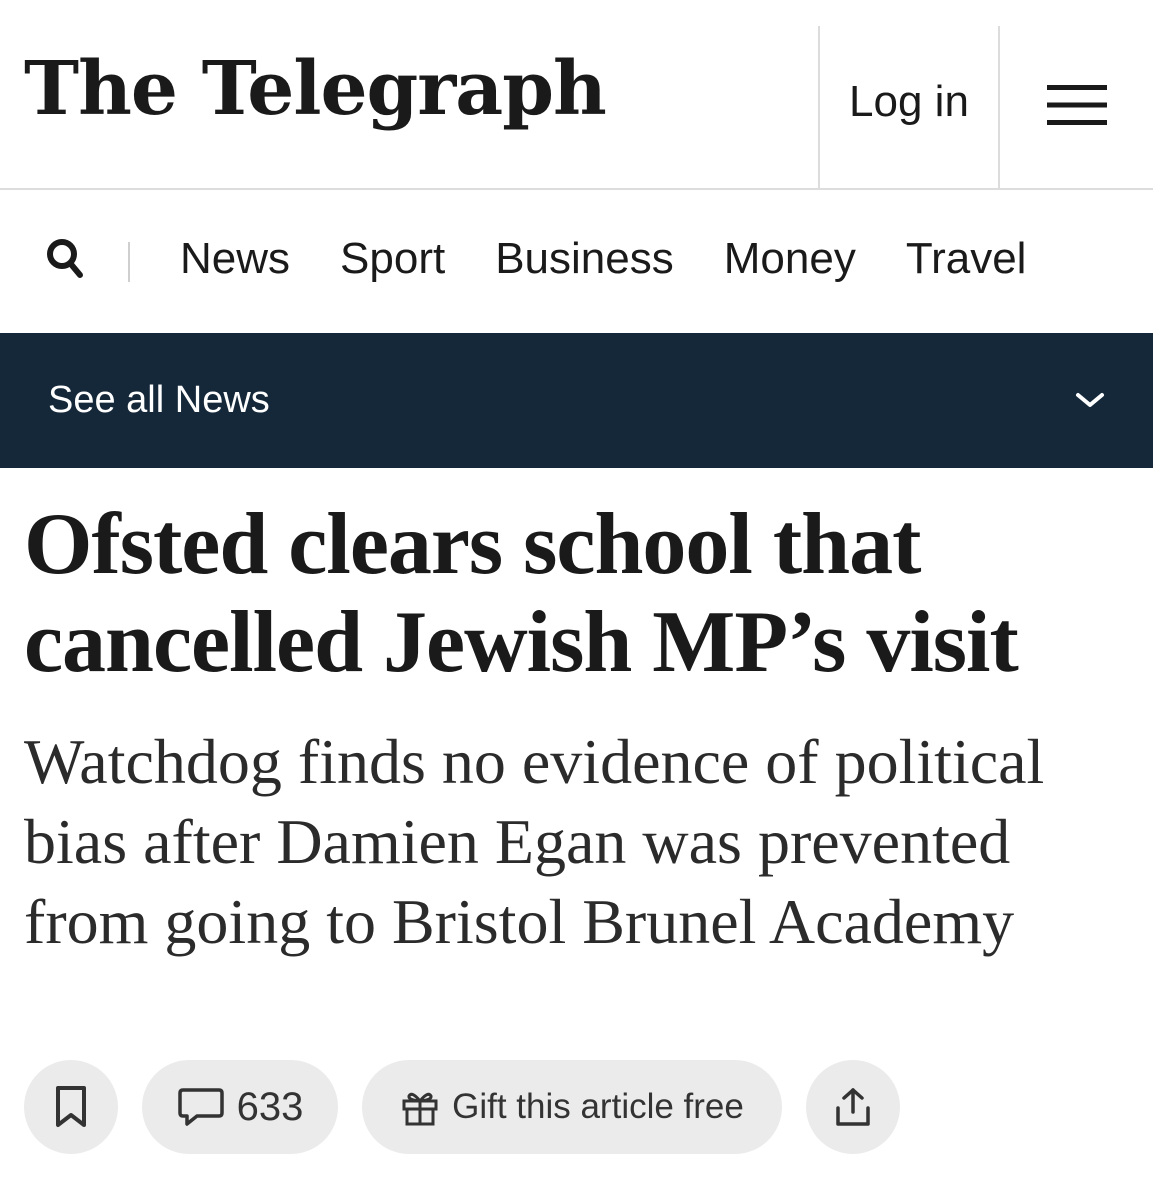 This screenshot has width=1153, height=1200. What do you see at coordinates (598, 1106) in the screenshot?
I see `gift-article-label: Gift this article free` at bounding box center [598, 1106].